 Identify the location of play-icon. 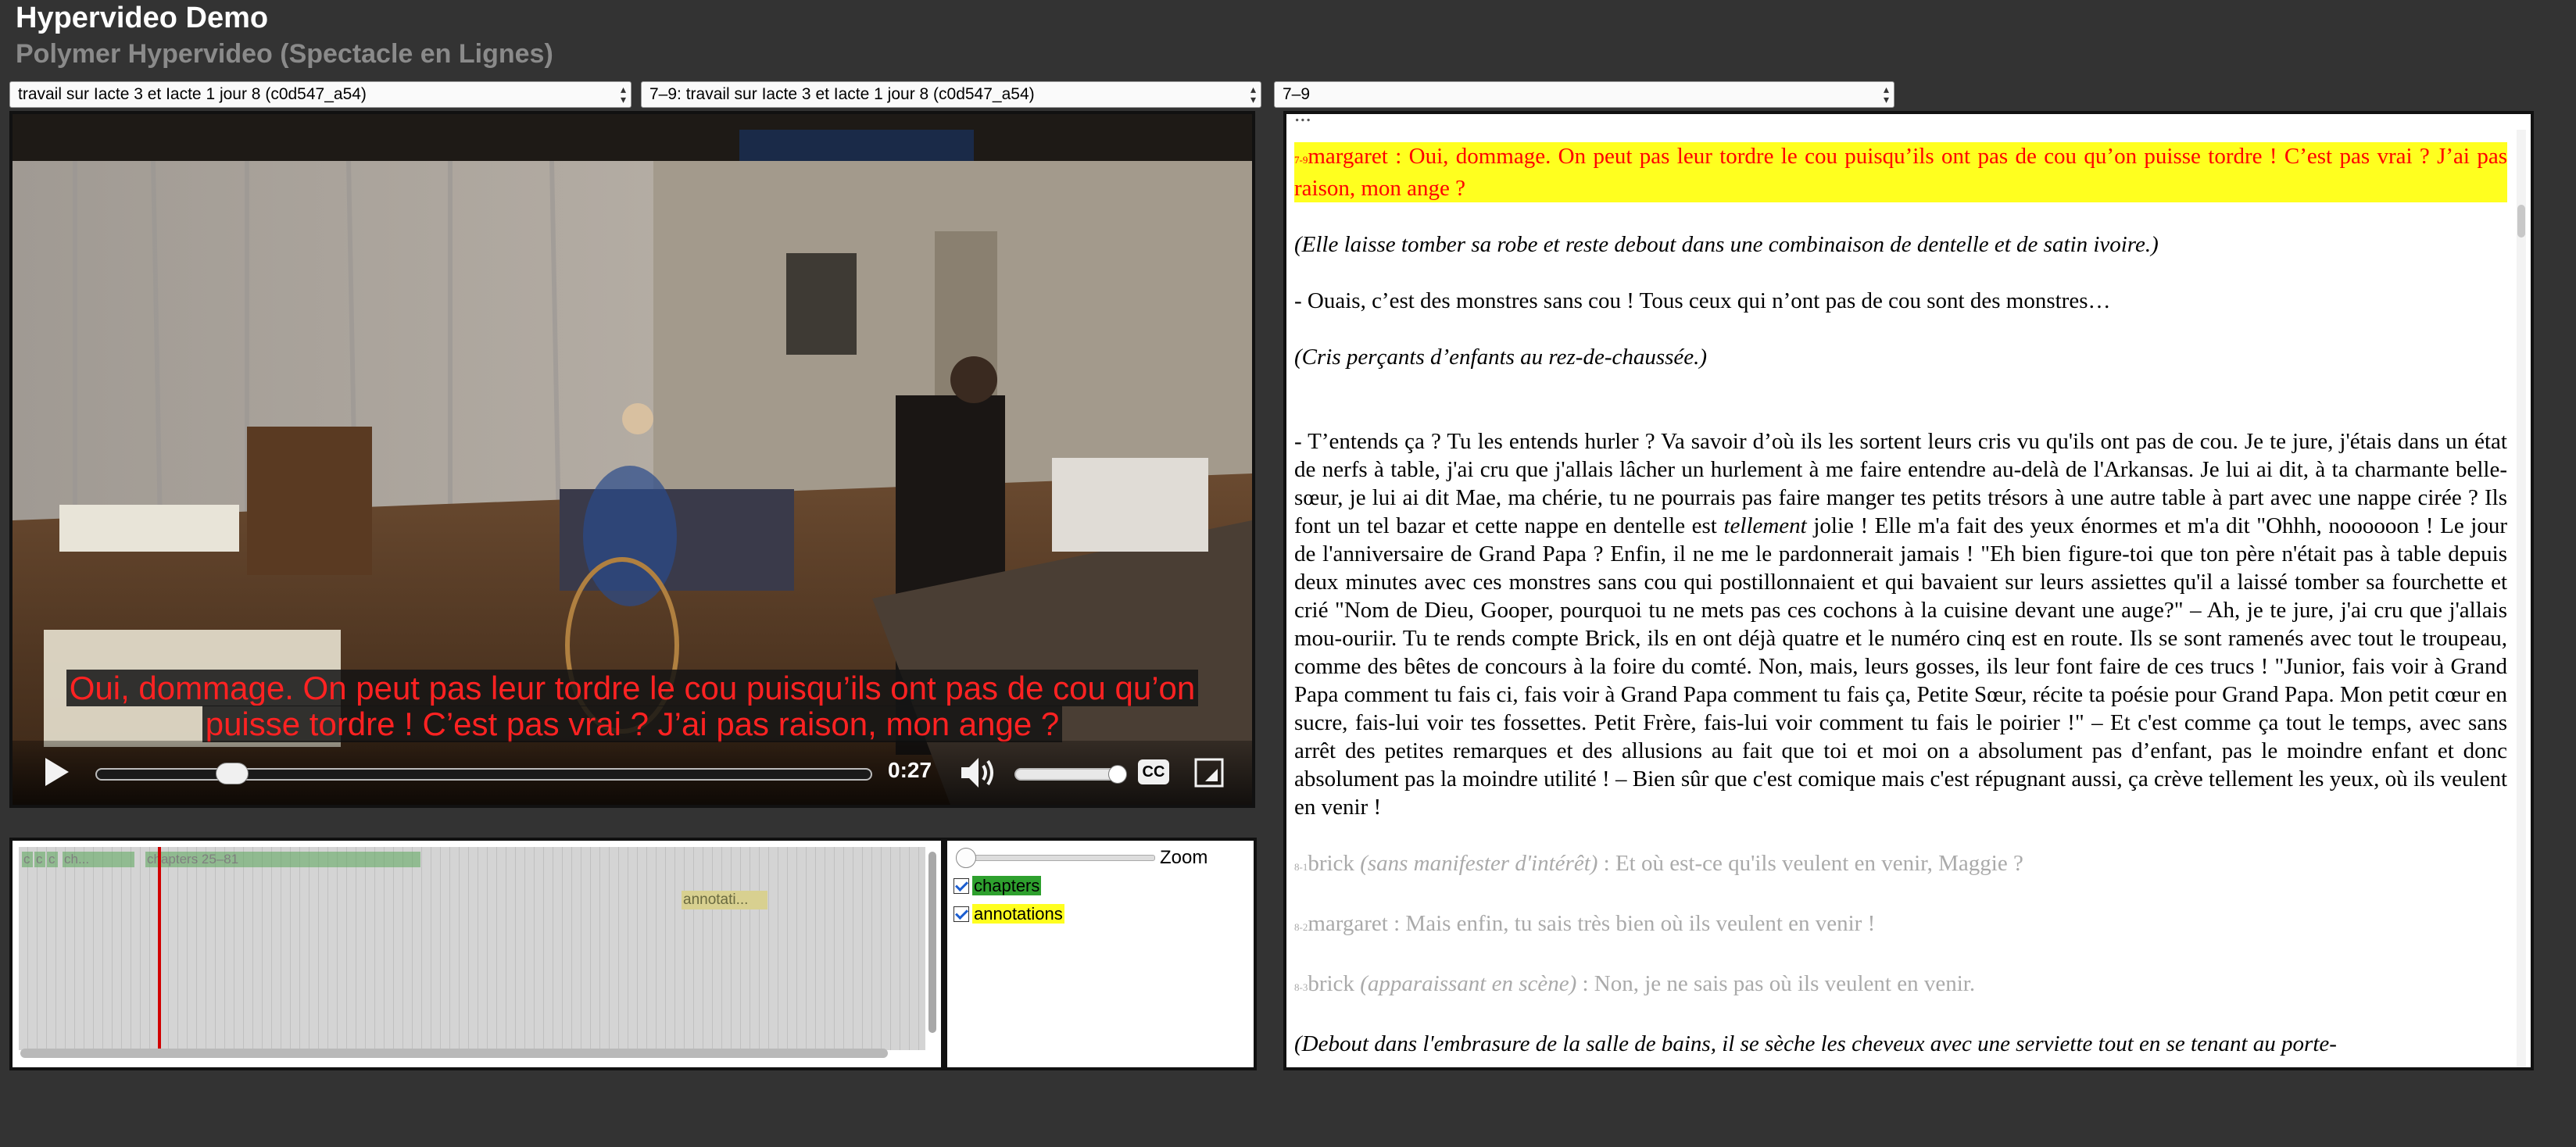
(56, 772).